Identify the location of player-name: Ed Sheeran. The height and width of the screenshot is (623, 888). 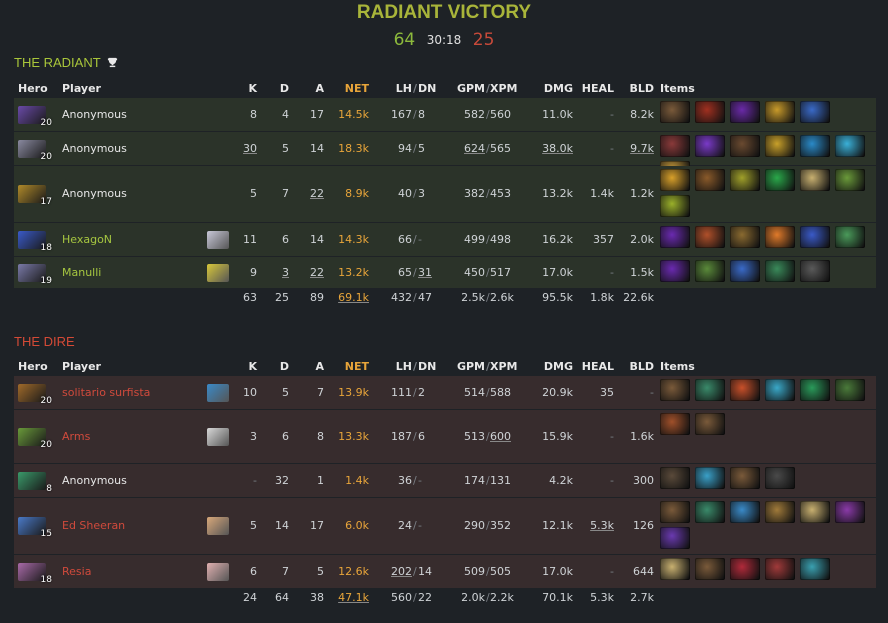
(93, 525).